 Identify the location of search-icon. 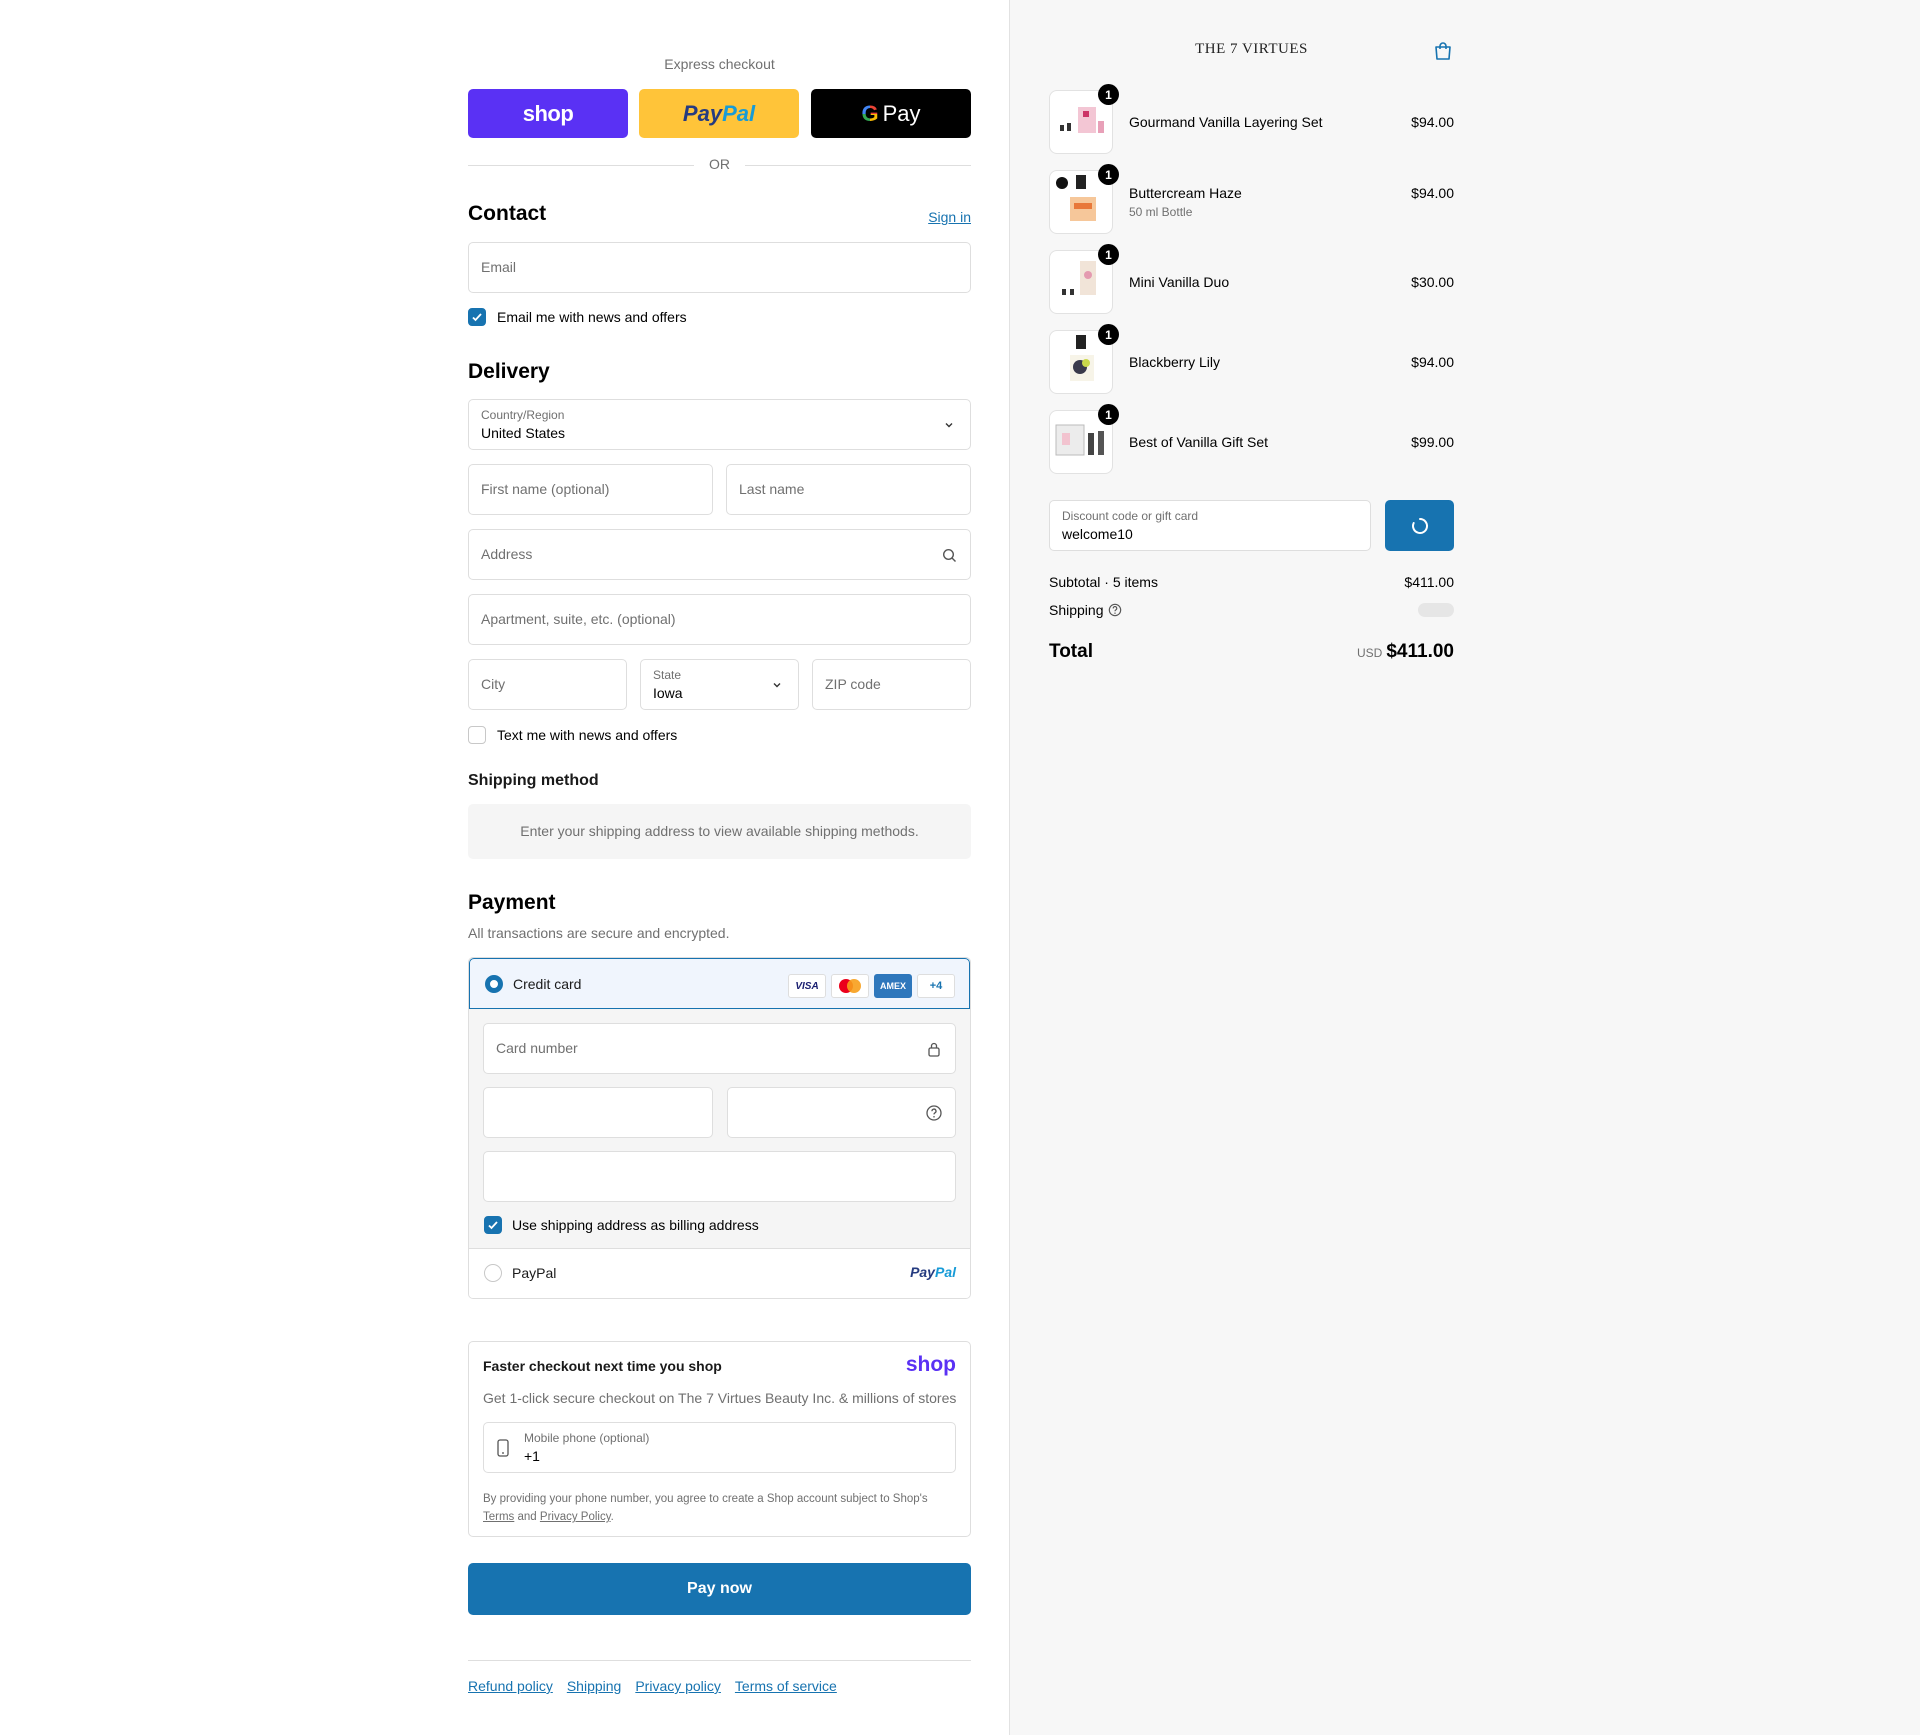
(949, 555).